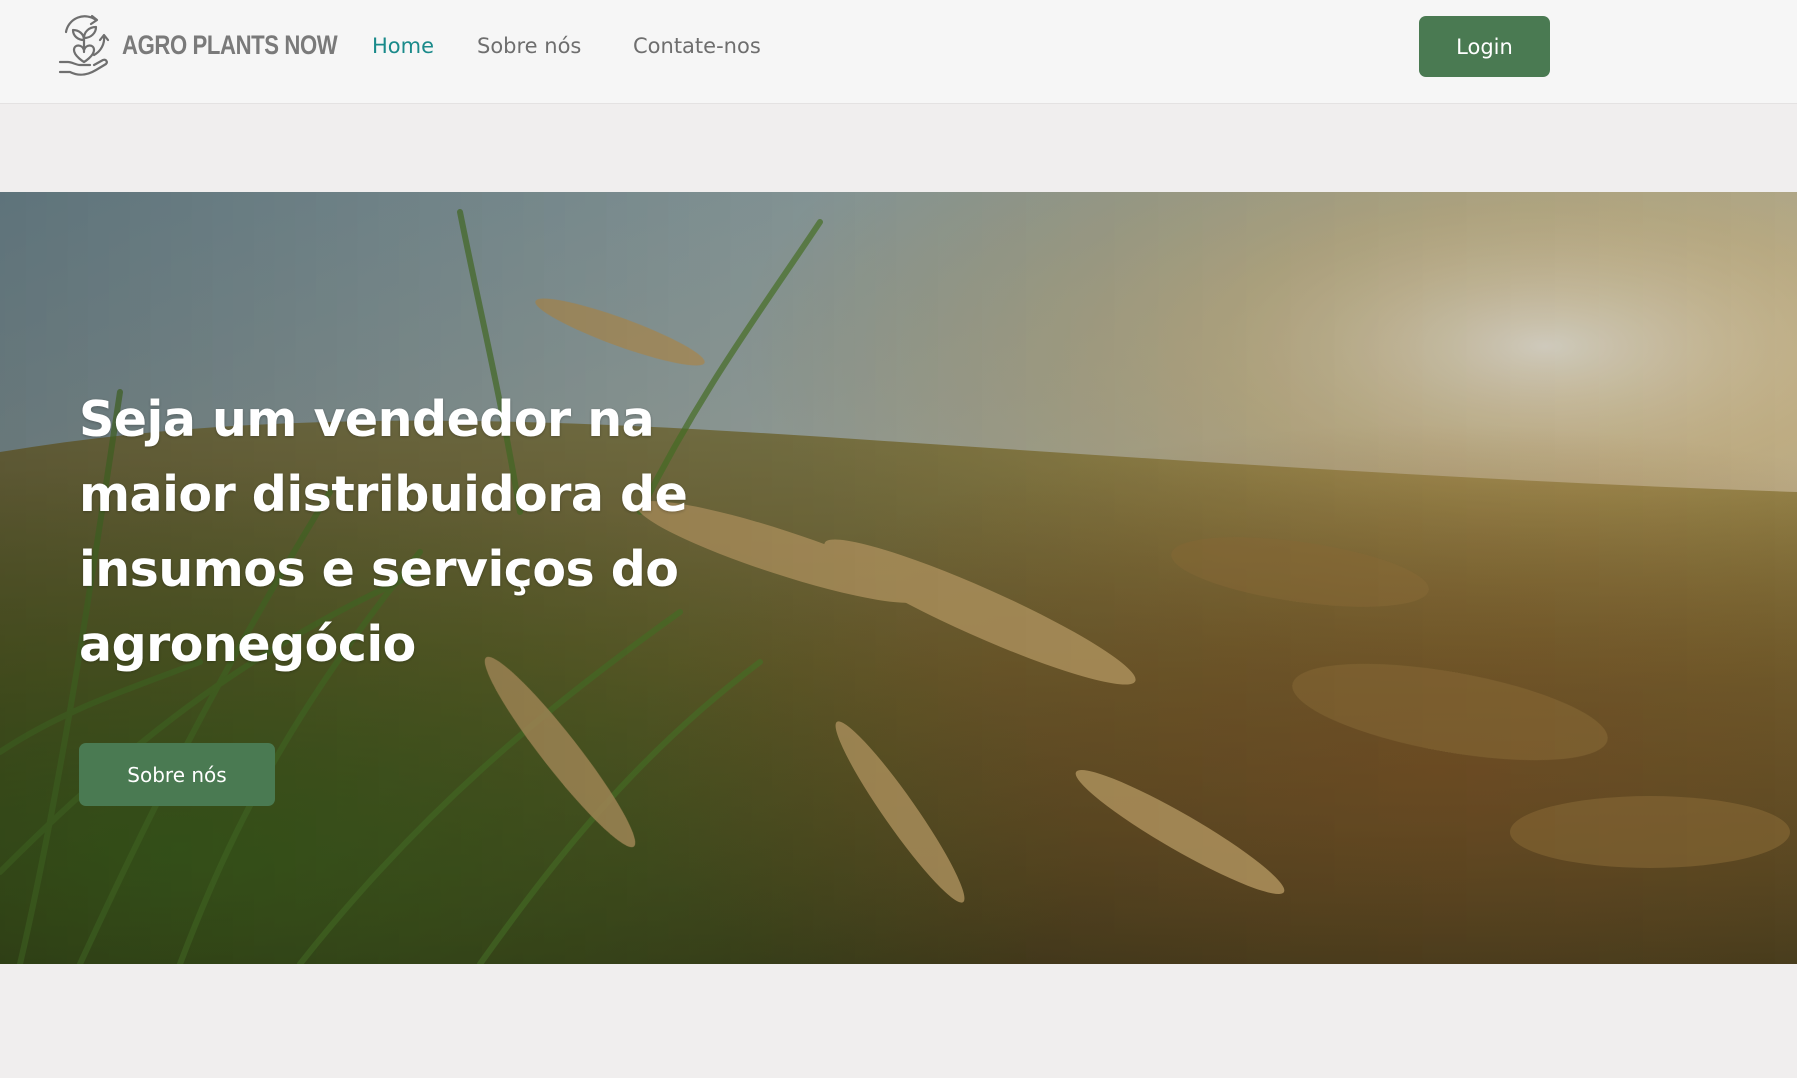 The height and width of the screenshot is (1078, 1797). I want to click on brand-logo: AGRO PLANTS NOW, so click(220, 45).